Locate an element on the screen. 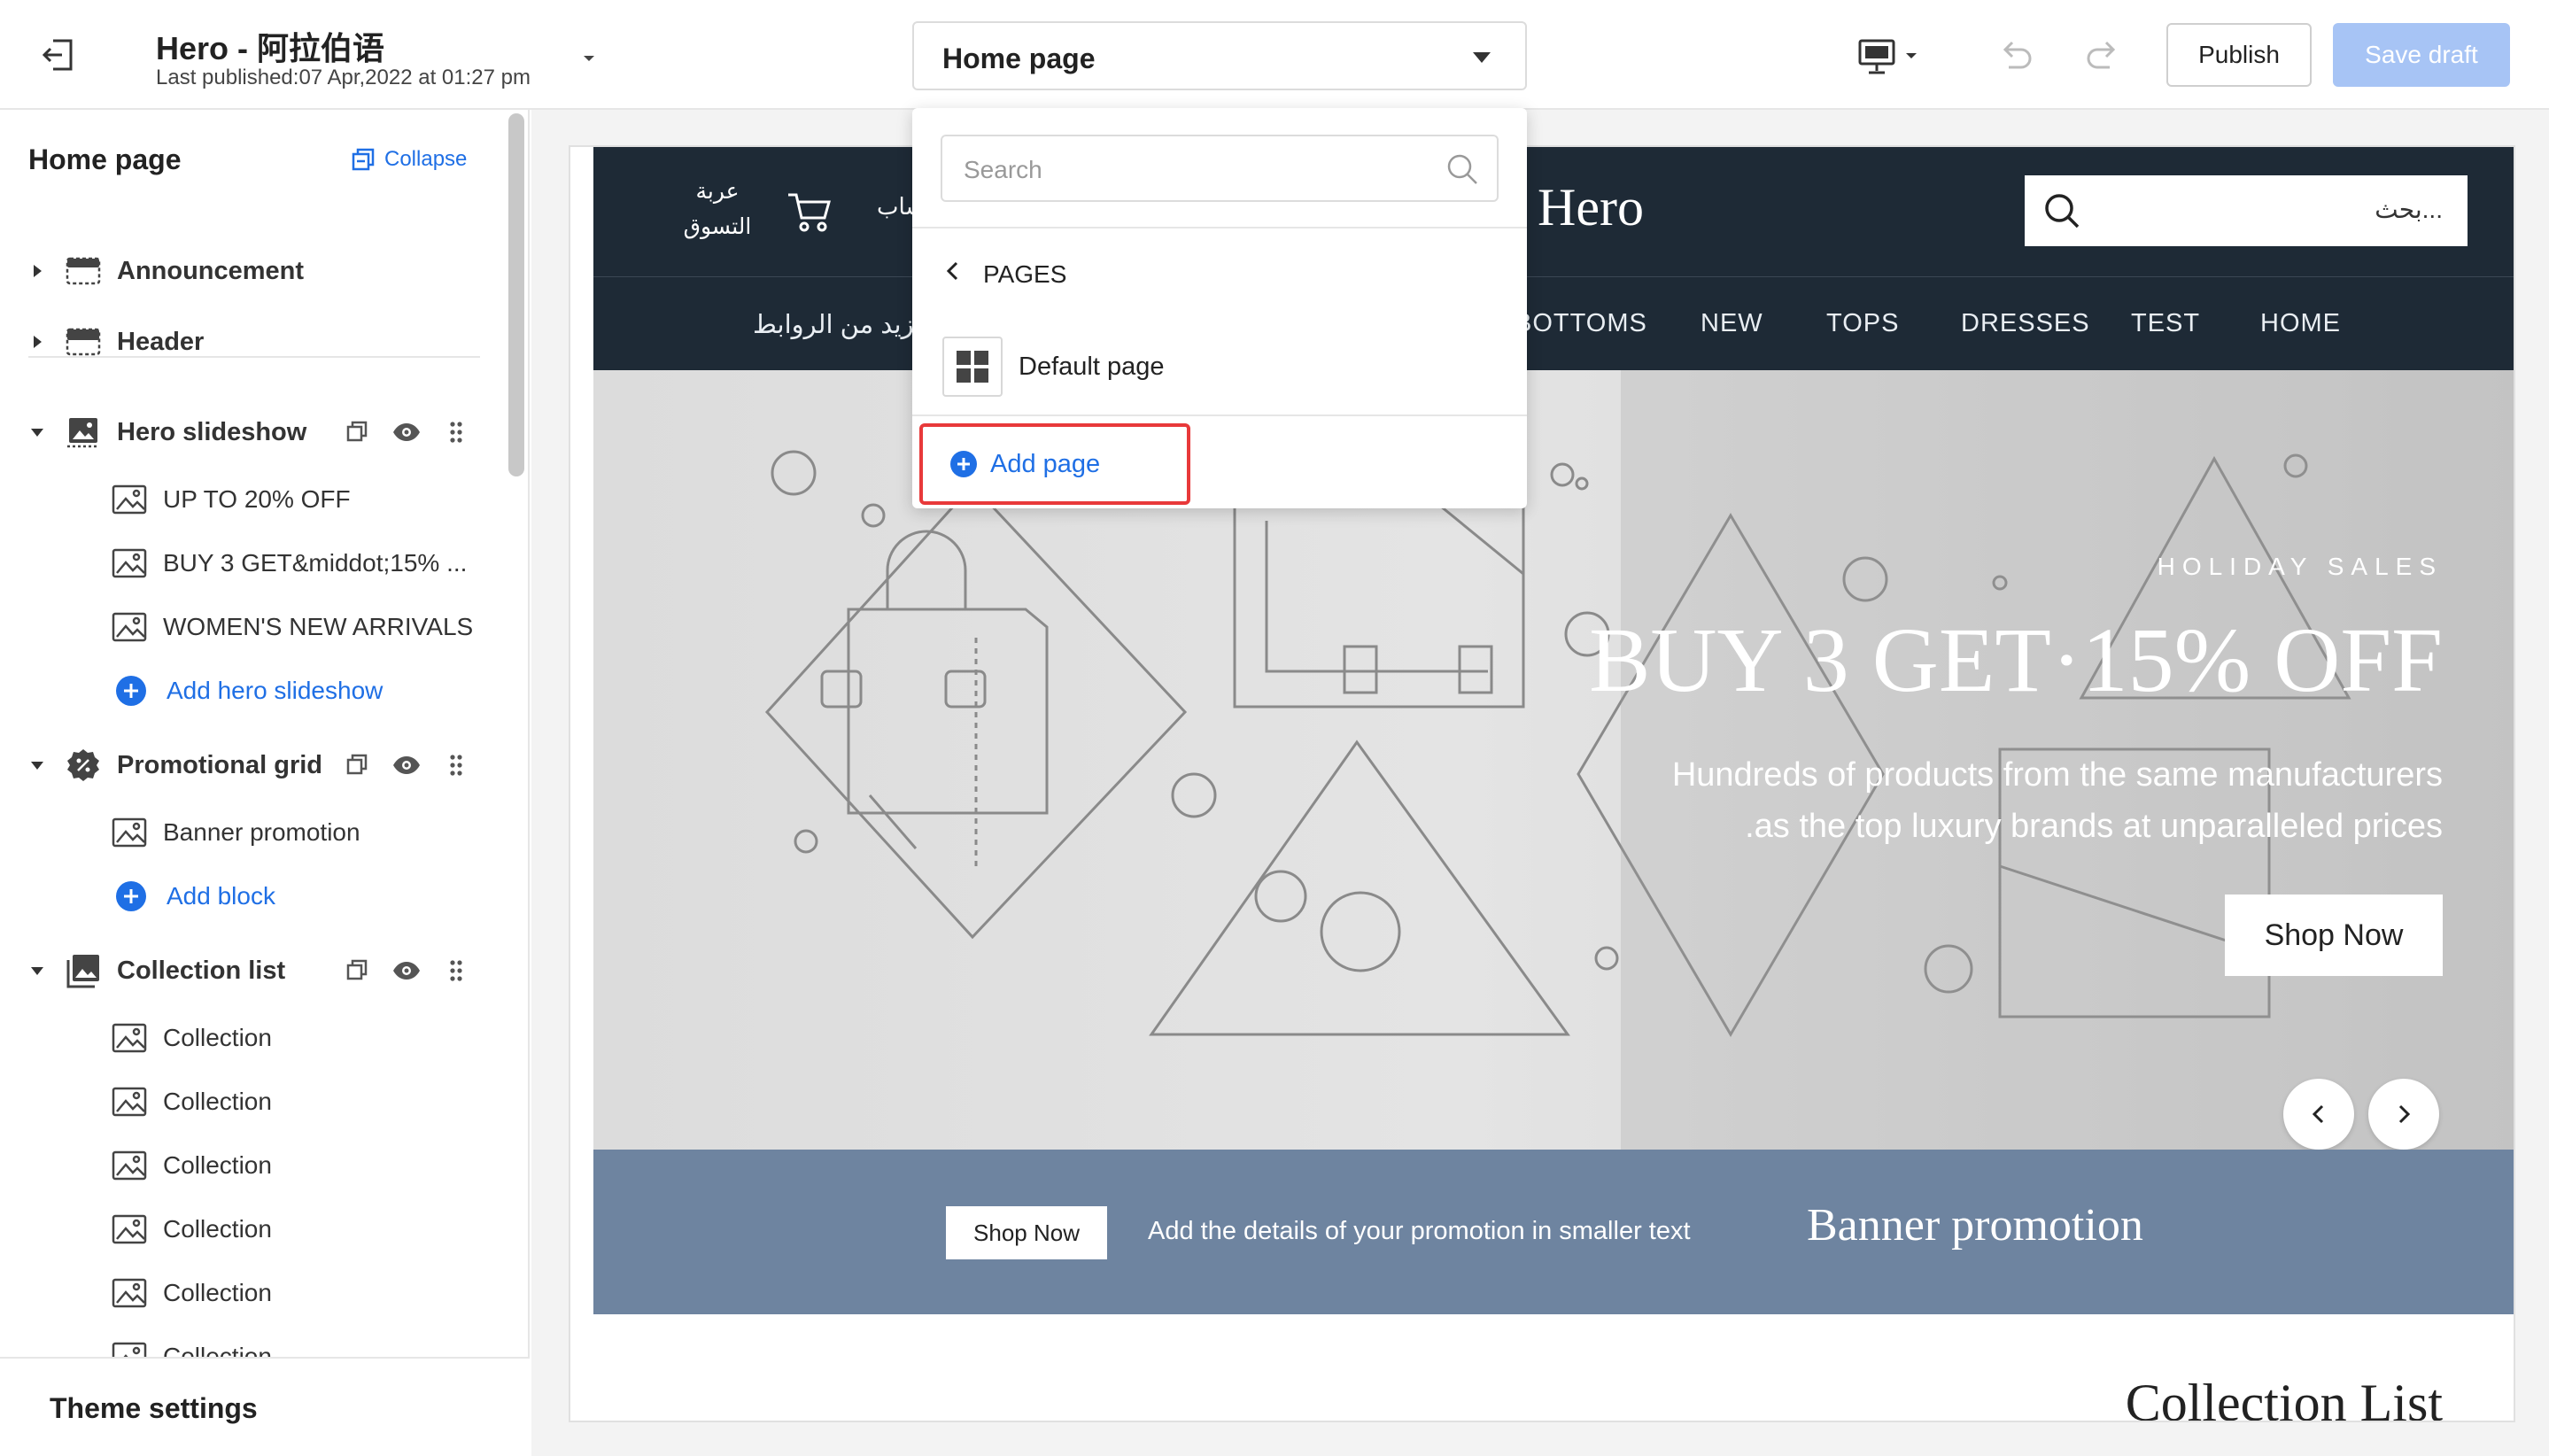 This screenshot has height=1456, width=2549. collapse-icon is located at coordinates (363, 159).